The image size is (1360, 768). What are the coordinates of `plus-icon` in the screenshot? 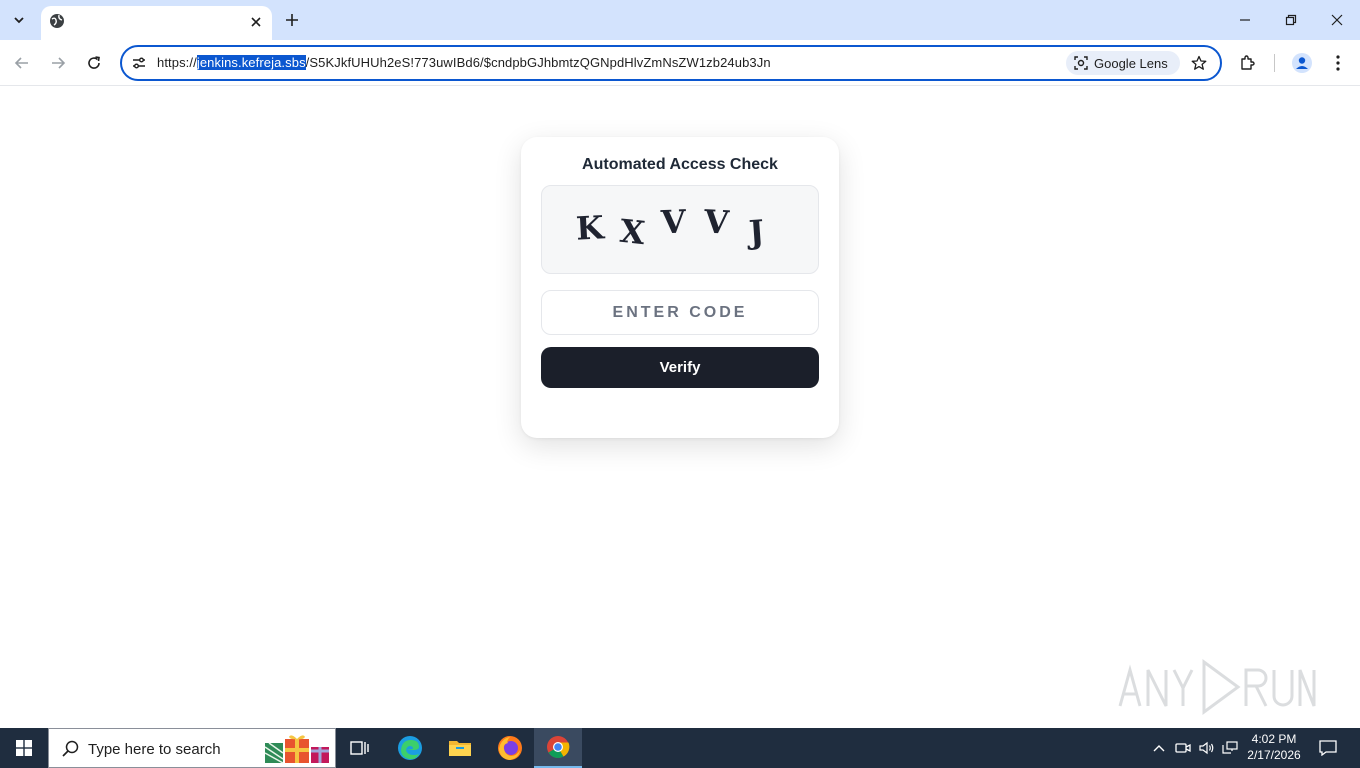 It's located at (292, 20).